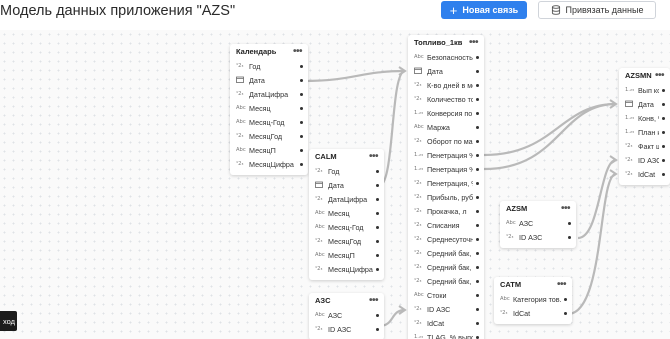 The width and height of the screenshot is (670, 339). I want to click on field-row: Abc Маржа, so click(446, 127).